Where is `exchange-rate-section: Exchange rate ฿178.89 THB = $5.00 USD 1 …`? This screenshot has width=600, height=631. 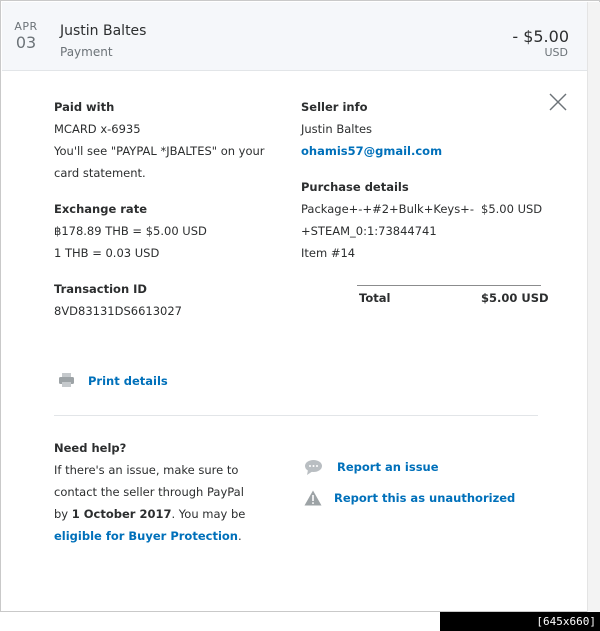
exchange-rate-section: Exchange rate ฿178.89 THB = $5.00 USD 1 … is located at coordinates (174, 231).